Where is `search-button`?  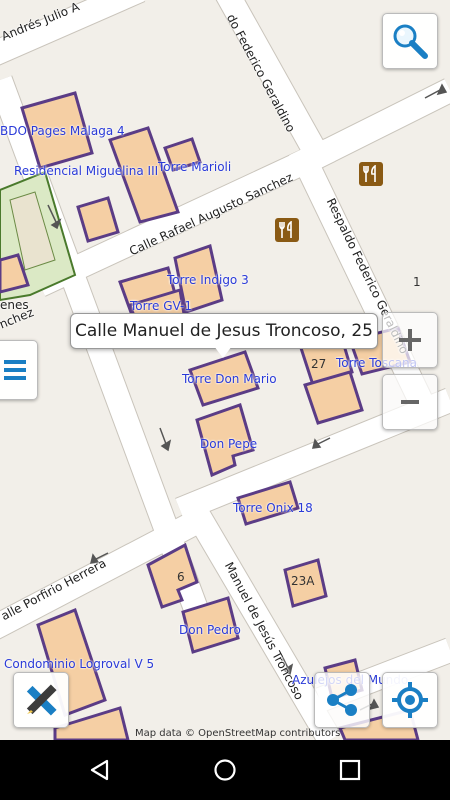 search-button is located at coordinates (410, 41).